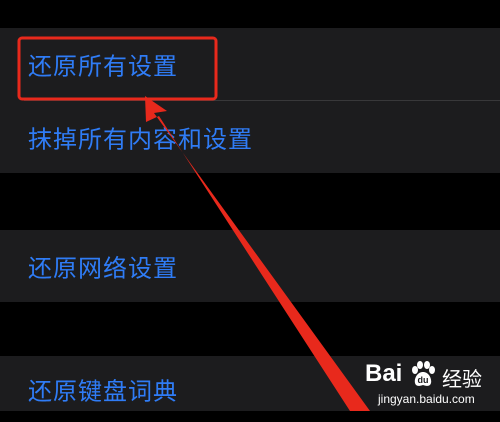  I want to click on watermark-brand: Bai, so click(384, 373).